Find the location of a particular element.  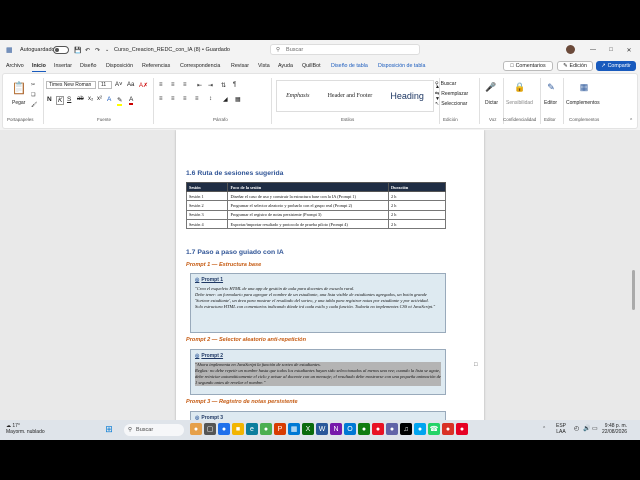

tab-vista: Vista is located at coordinates (264, 66).